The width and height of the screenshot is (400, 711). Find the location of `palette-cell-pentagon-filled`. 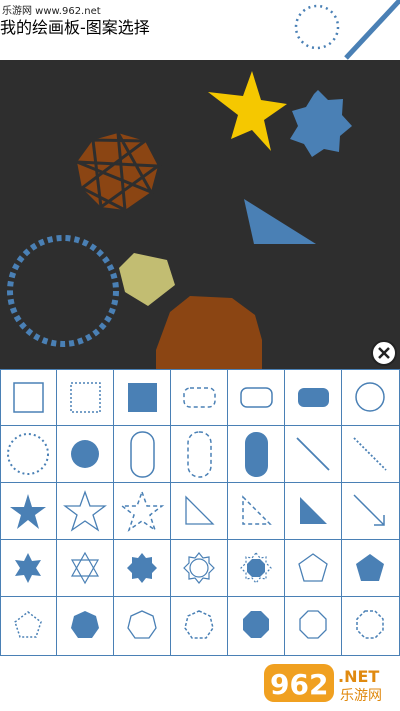

palette-cell-pentagon-filled is located at coordinates (371, 568).